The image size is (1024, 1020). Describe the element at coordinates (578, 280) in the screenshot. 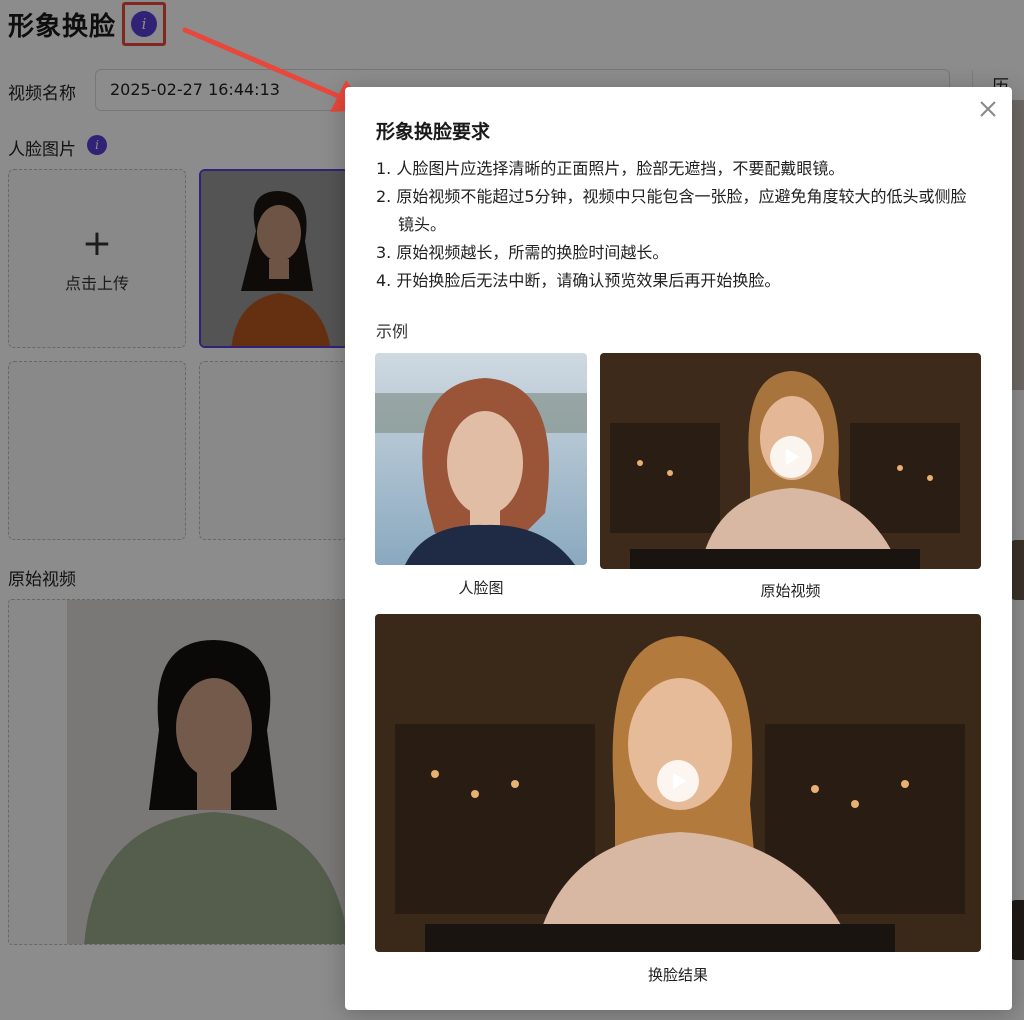

I see `requirement-item: 4. 开始换脸后无法中断，请确认预览效果后再开始换脸。` at that location.